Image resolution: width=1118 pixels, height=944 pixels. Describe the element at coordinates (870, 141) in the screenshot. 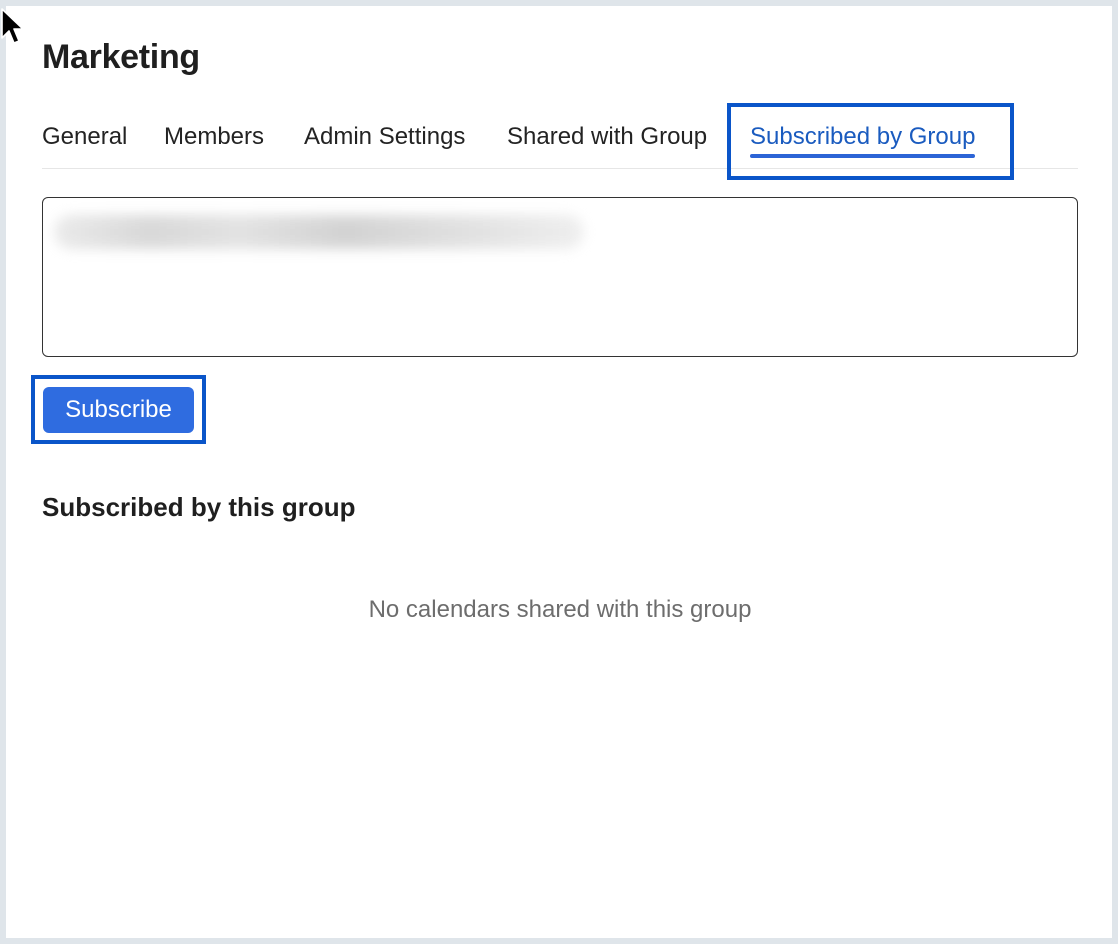

I see `tab-highlight-box` at that location.